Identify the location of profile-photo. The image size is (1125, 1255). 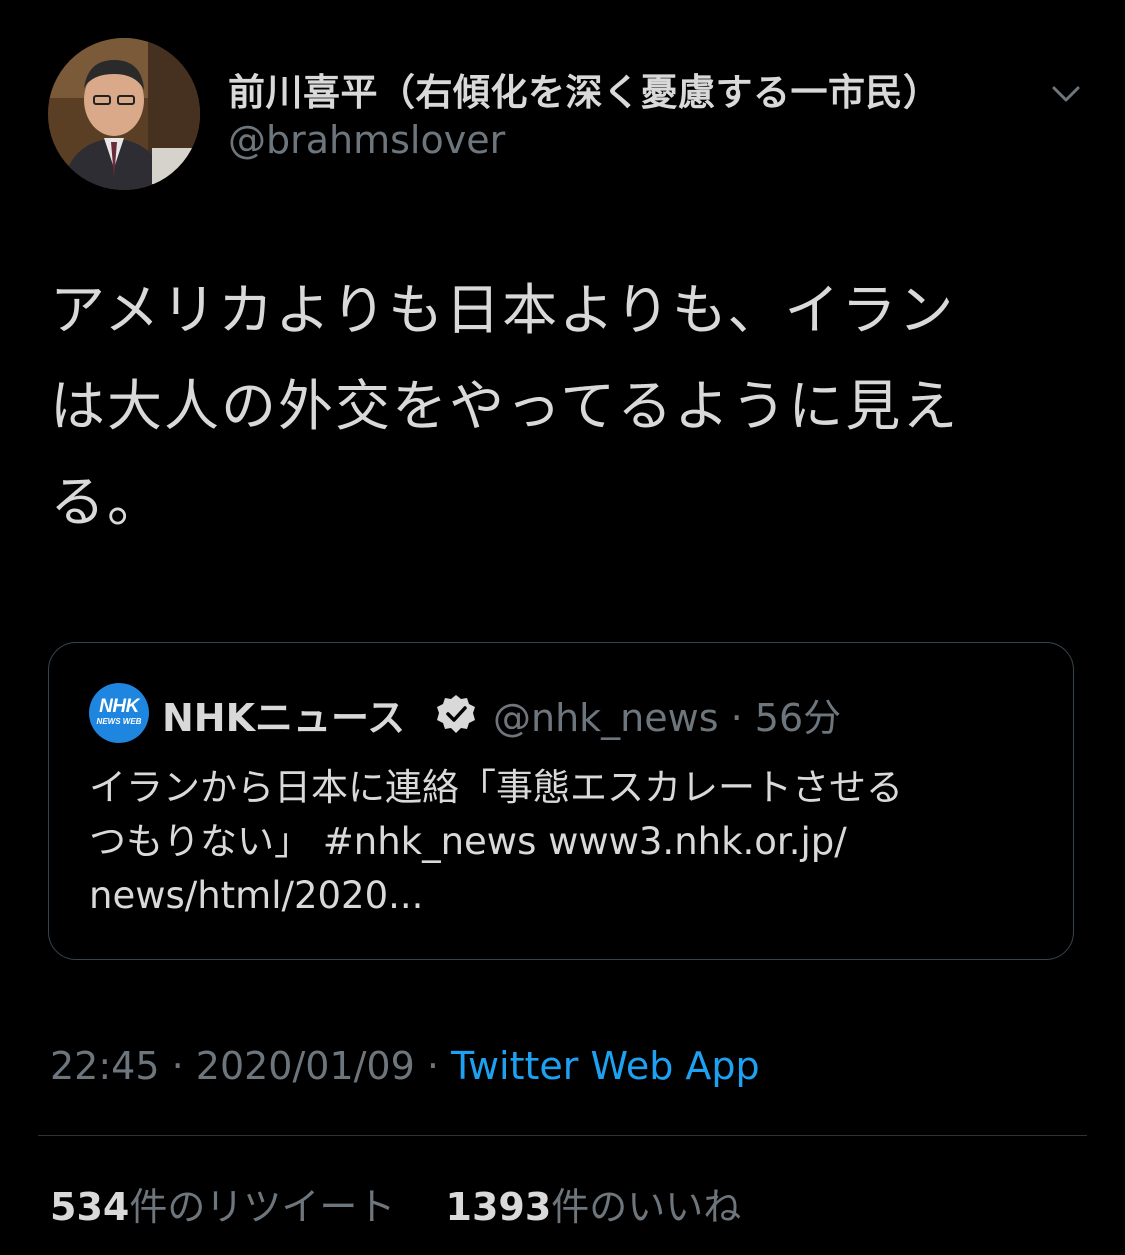
(124, 114).